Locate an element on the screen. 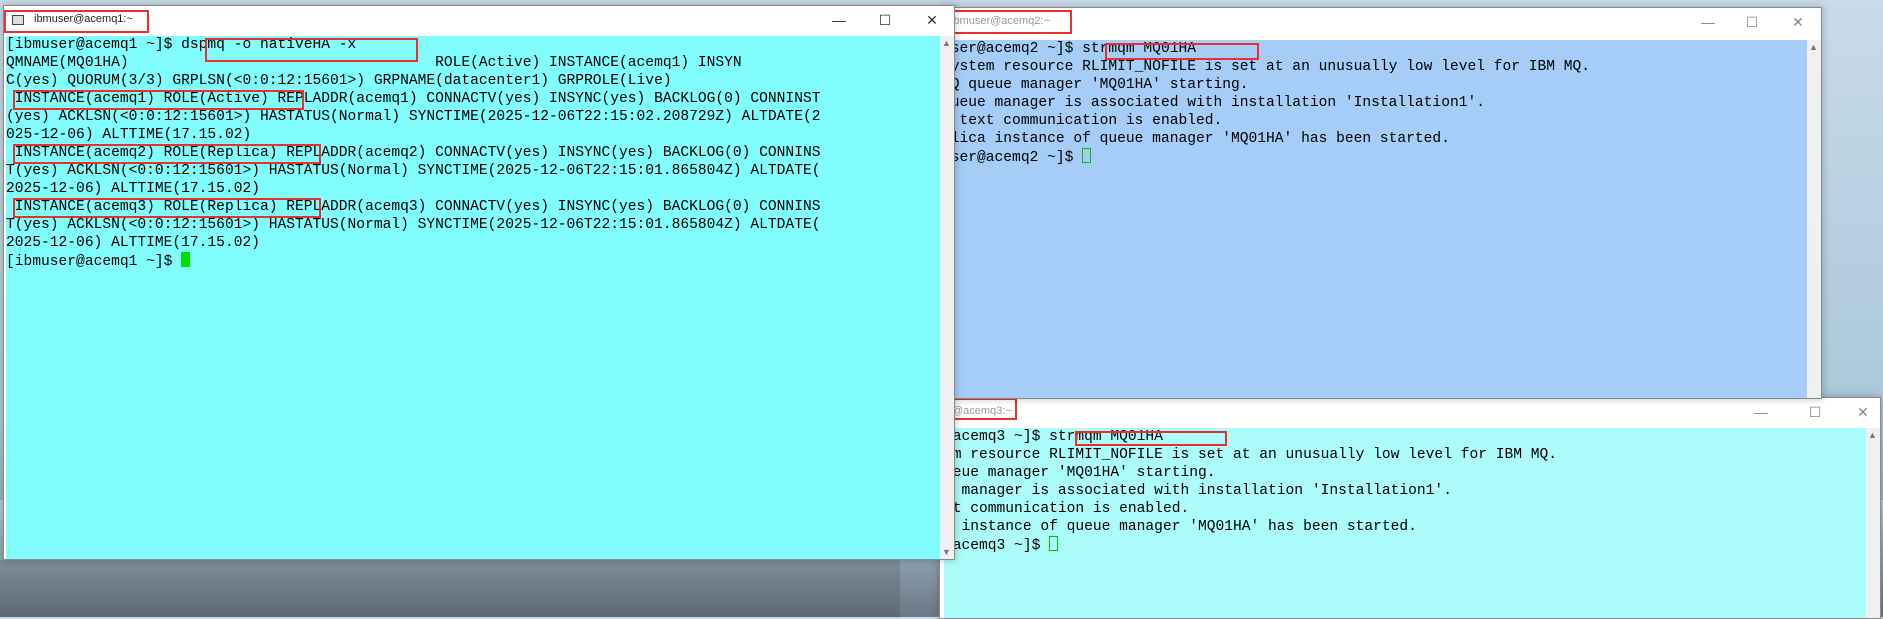 This screenshot has height=619, width=1883. terminal-line: n text communication is enabled. is located at coordinates (1082, 121).